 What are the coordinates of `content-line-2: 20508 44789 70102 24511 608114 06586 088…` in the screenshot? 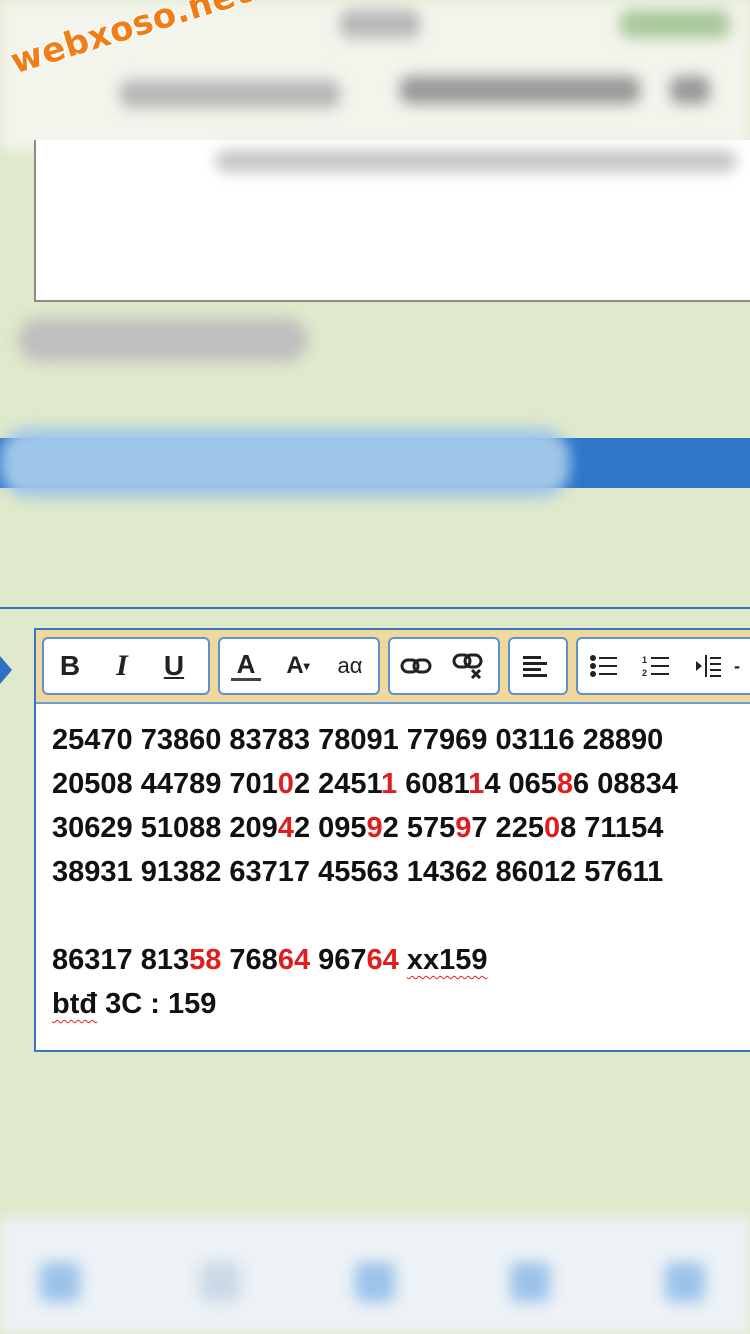 It's located at (401, 784).